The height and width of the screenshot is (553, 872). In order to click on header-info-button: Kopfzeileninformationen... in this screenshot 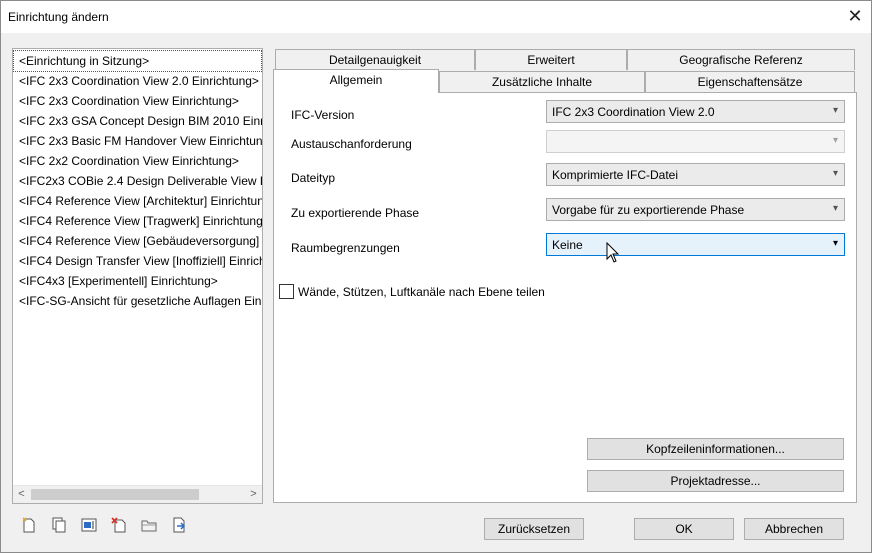, I will do `click(715, 449)`.